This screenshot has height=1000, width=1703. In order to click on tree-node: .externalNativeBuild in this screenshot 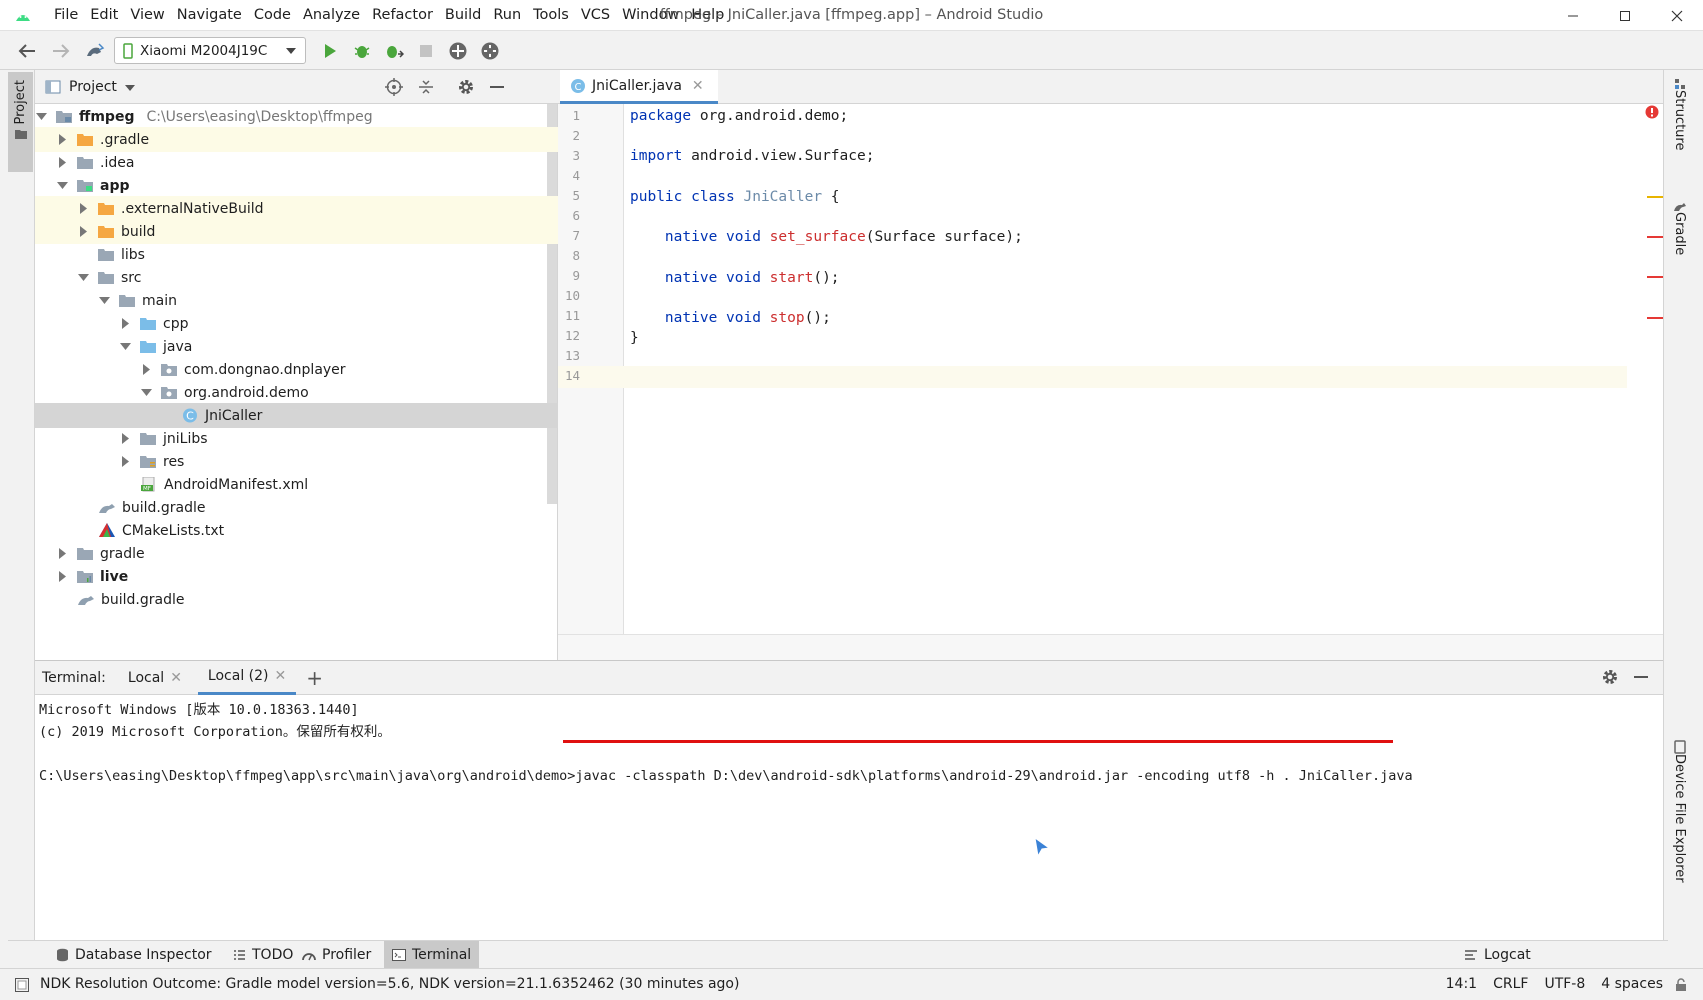, I will do `click(296, 208)`.